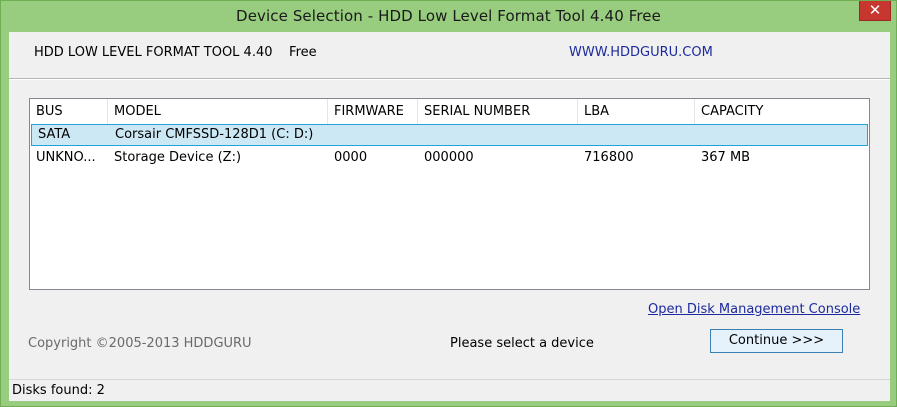  What do you see at coordinates (782, 136) in the screenshot?
I see `cell-capacity` at bounding box center [782, 136].